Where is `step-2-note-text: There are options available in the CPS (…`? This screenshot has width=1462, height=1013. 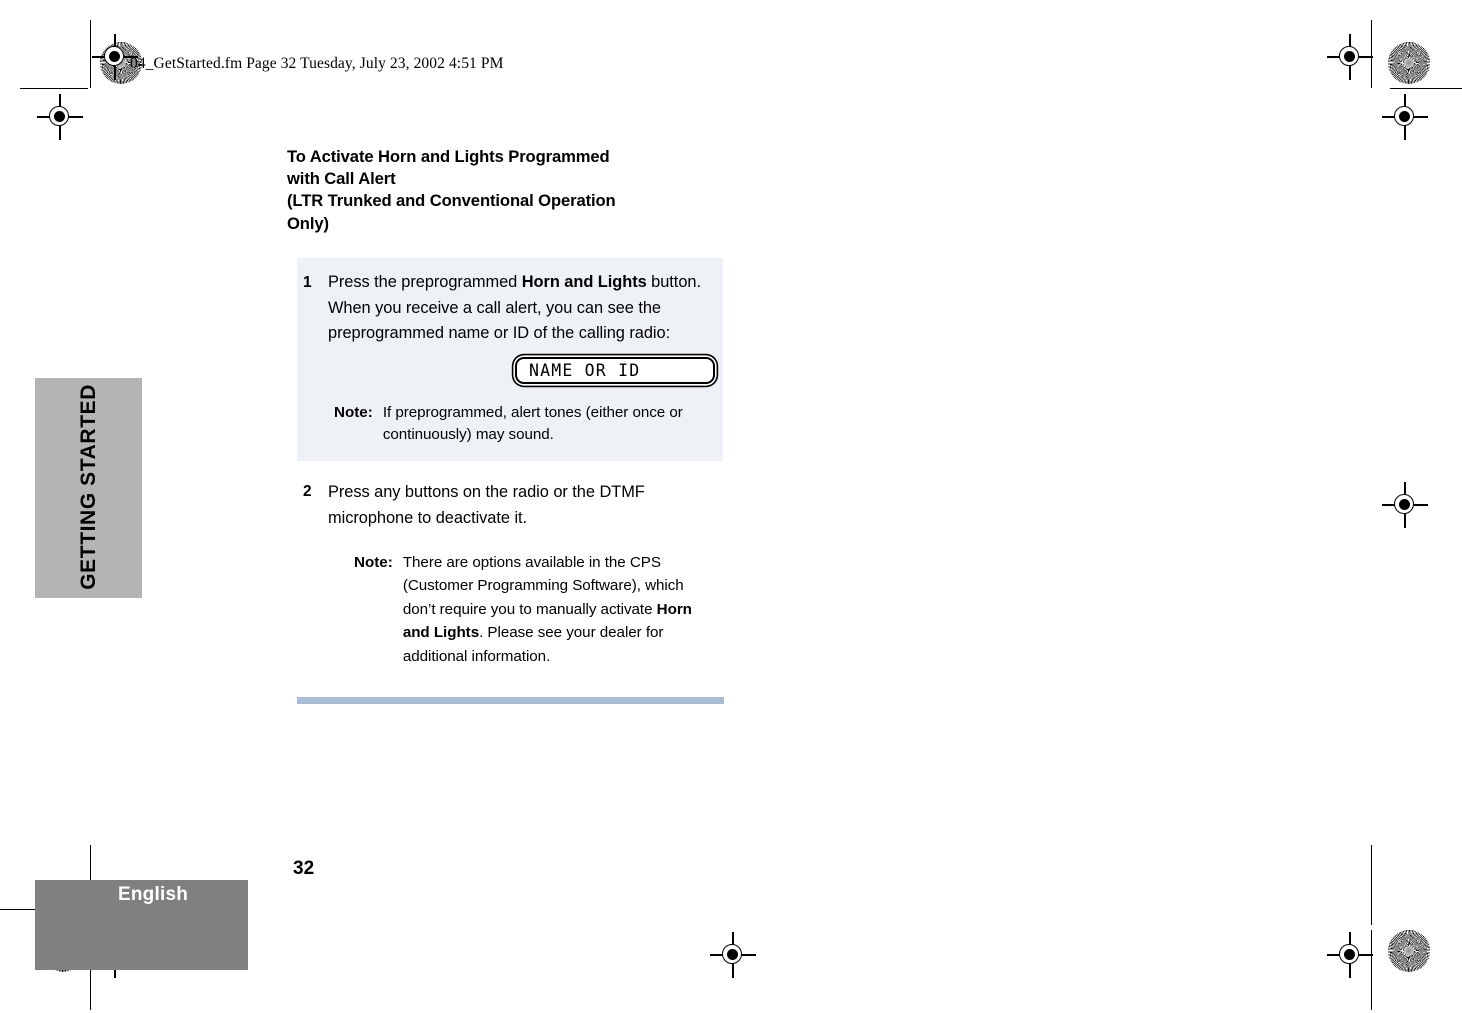
step-2-note-text: There are options available in the CPS (… is located at coordinates (547, 609).